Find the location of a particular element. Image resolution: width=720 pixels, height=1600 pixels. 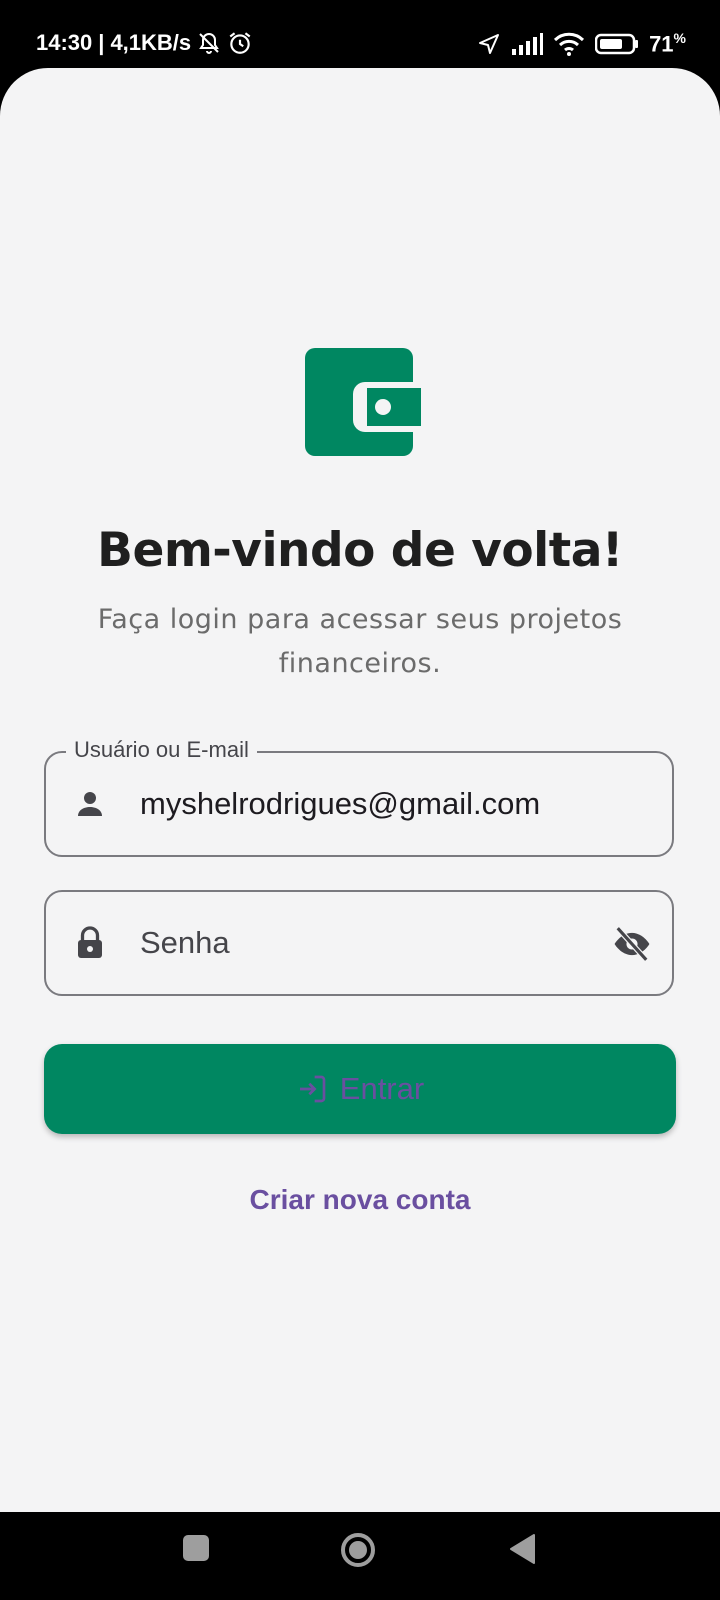

status-network-speed: 4,1KB/s is located at coordinates (151, 42).